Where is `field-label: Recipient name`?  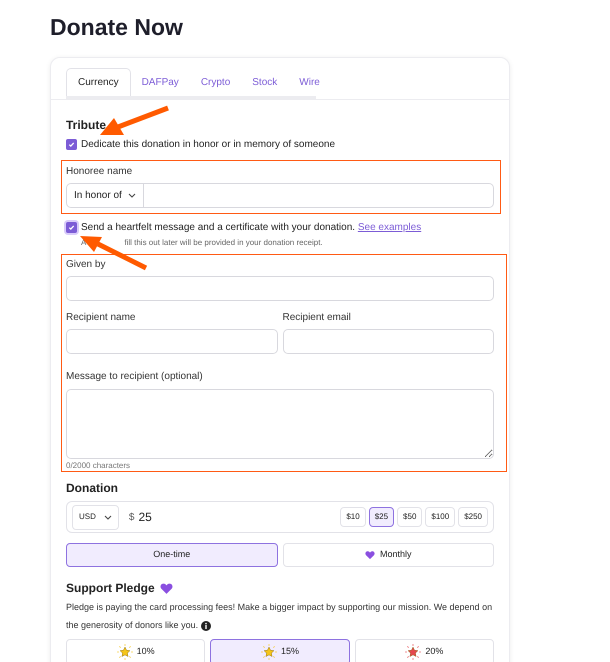
field-label: Recipient name is located at coordinates (101, 318).